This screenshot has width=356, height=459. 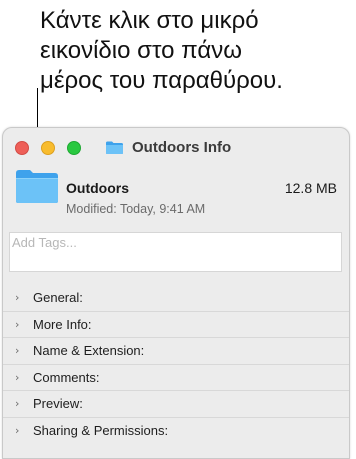 I want to click on section-general: › General:, so click(x=176, y=297).